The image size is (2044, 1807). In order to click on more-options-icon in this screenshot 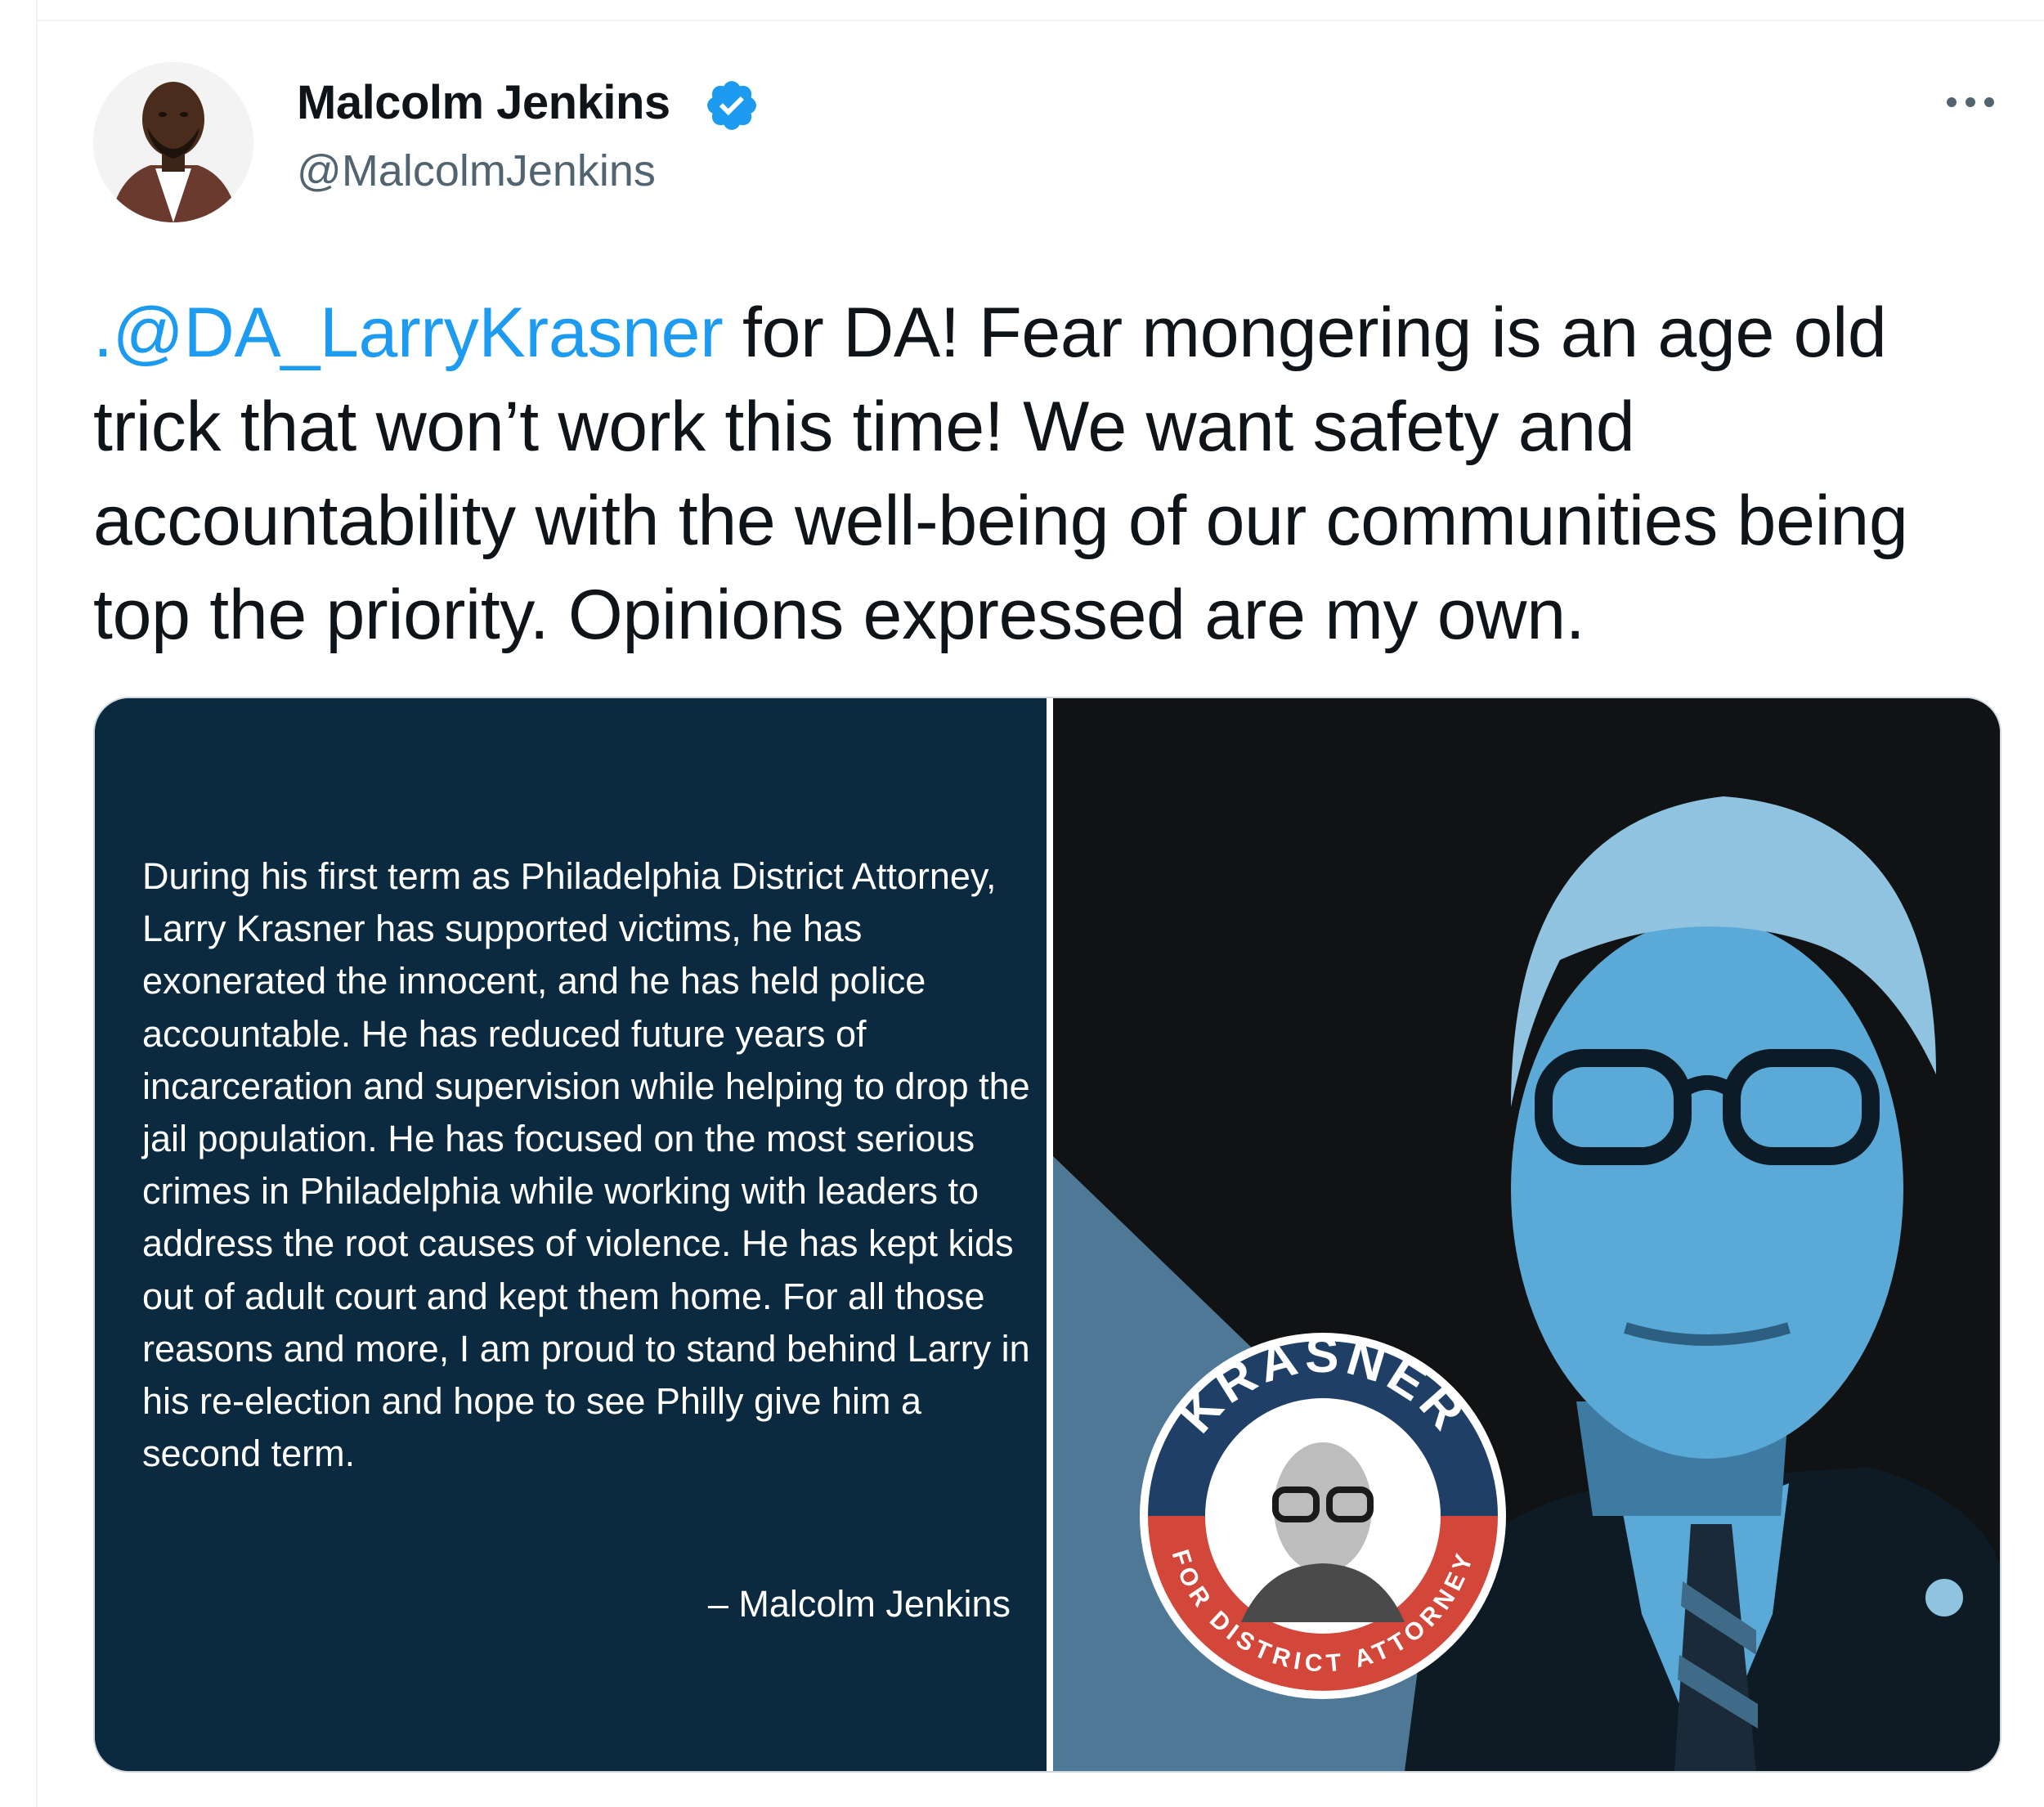, I will do `click(1971, 102)`.